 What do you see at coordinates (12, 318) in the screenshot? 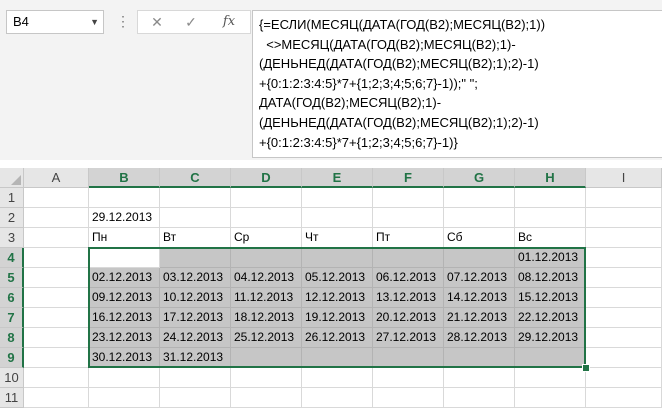
I see `row-header-7: 7` at bounding box center [12, 318].